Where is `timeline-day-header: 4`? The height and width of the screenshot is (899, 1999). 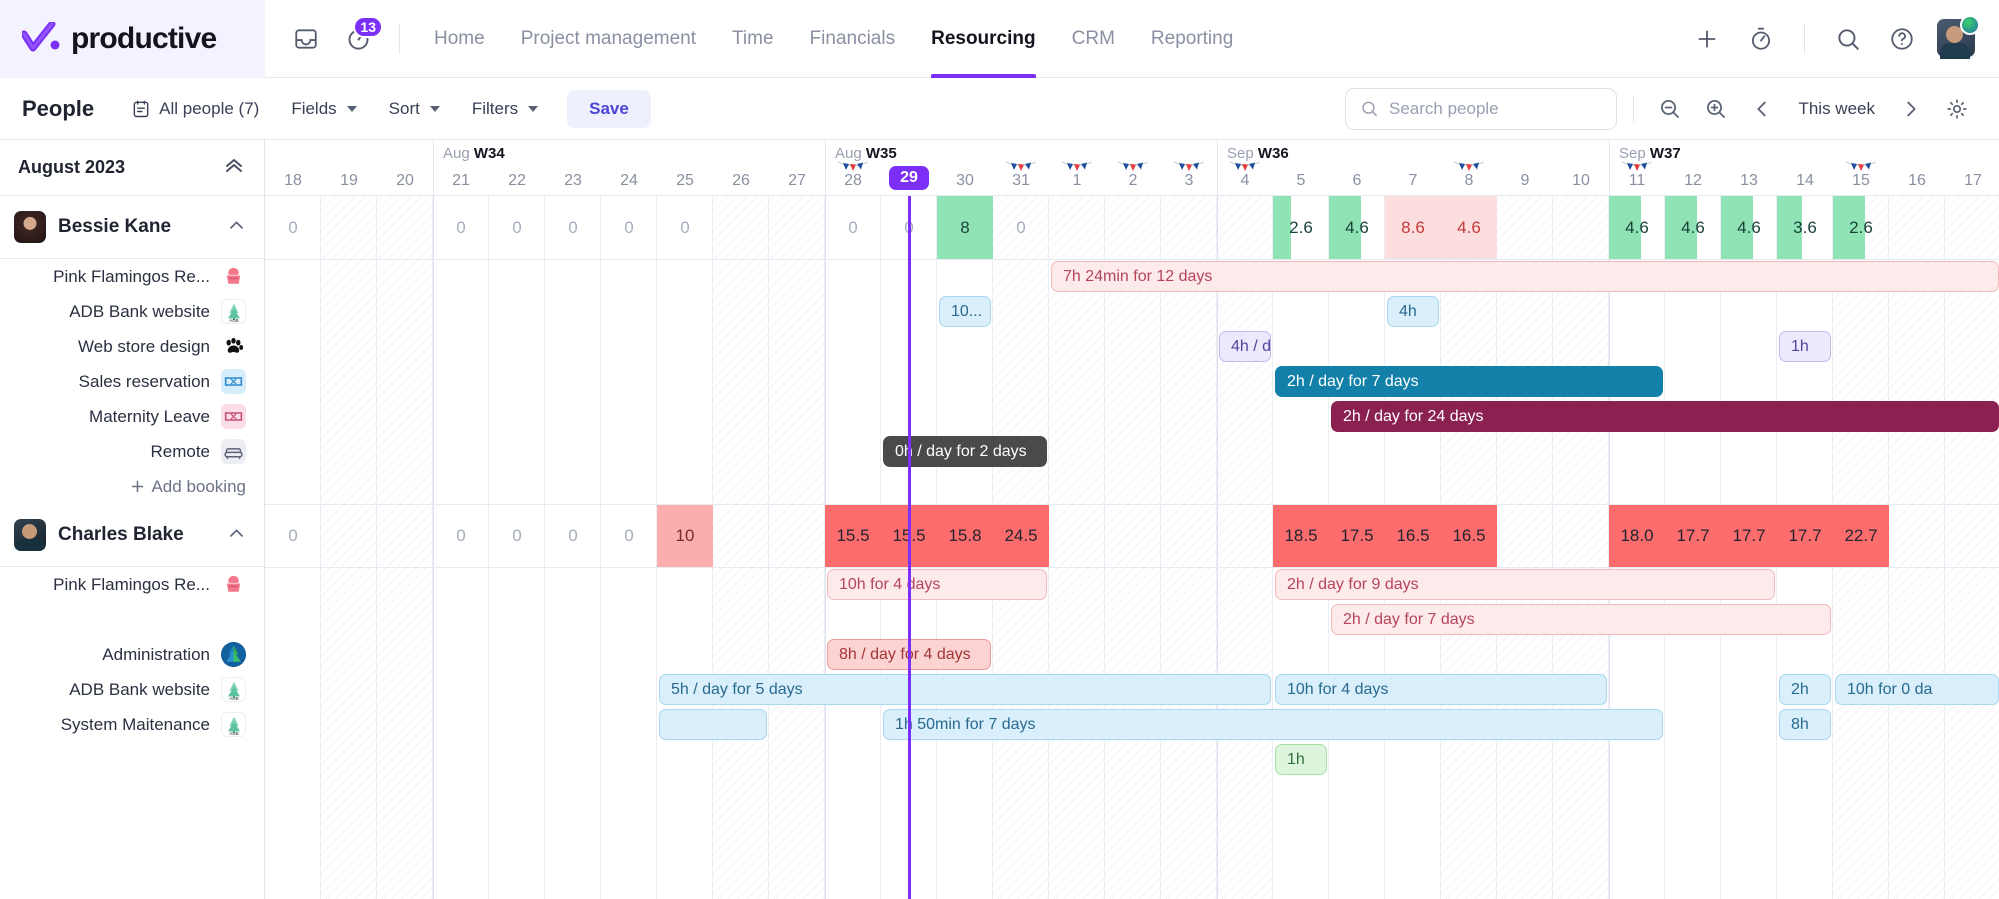
timeline-day-header: 4 is located at coordinates (1245, 168).